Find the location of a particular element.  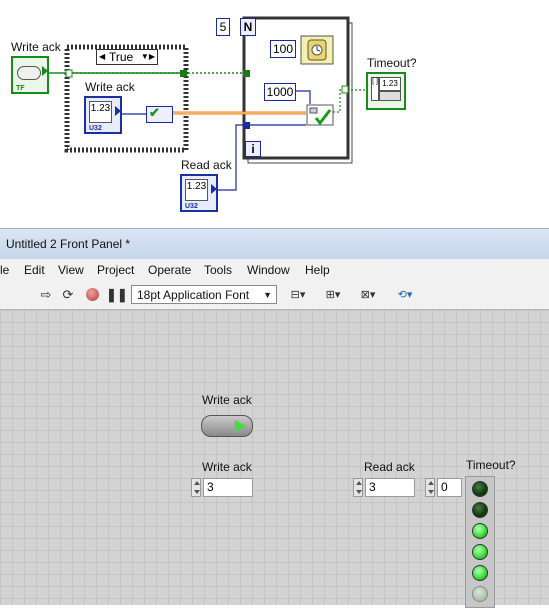

write-ack-increment is located at coordinates (196, 487).